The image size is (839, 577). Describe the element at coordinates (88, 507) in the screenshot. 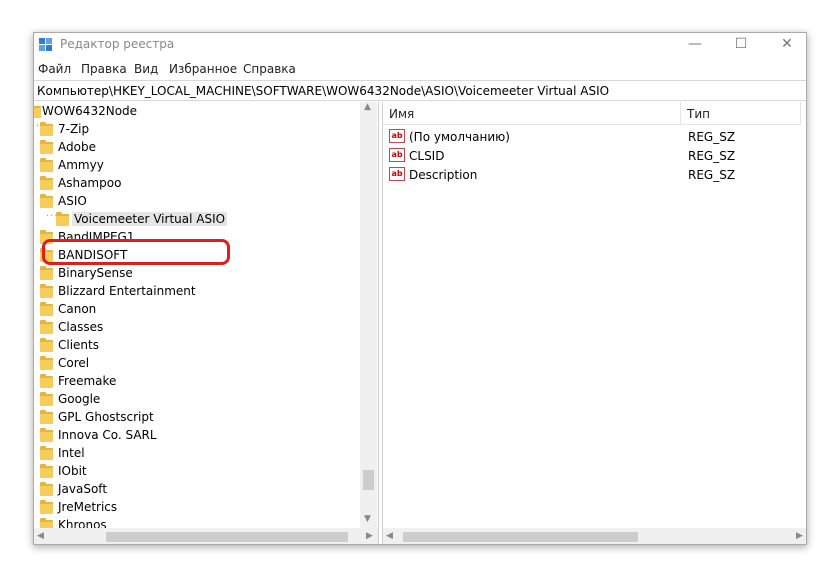

I see `tree-item-label: JreMetrics` at that location.